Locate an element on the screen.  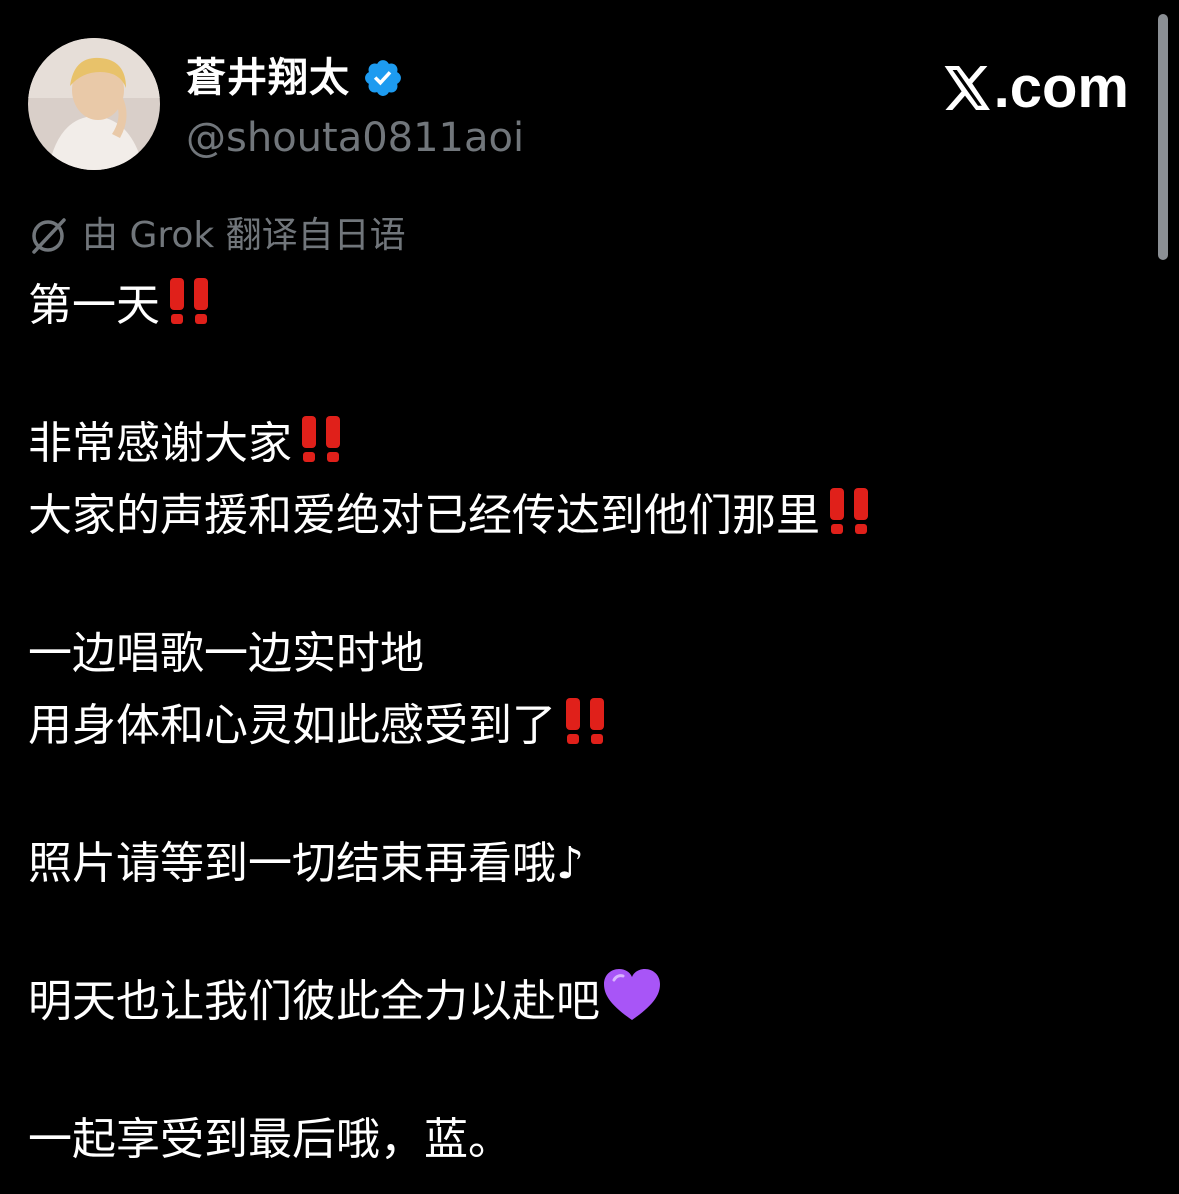
tweet-line-text: 大家的声援和爱绝对已经传达到他们那里 is located at coordinates (424, 515).